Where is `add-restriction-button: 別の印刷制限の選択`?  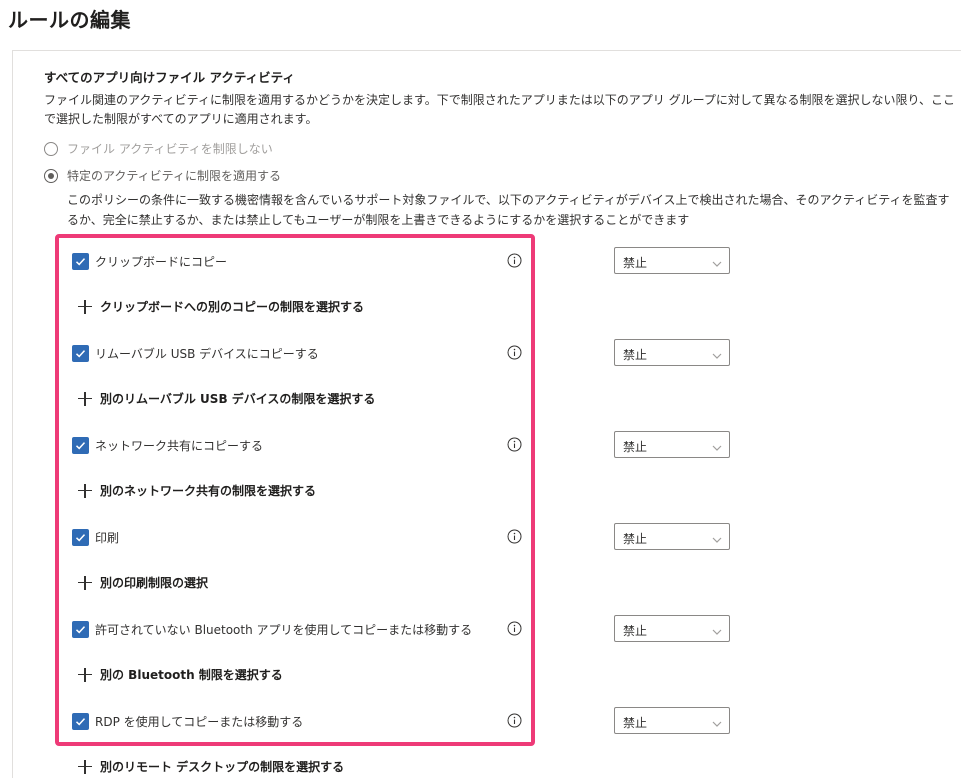 add-restriction-button: 別の印刷制限の選択 is located at coordinates (143, 582).